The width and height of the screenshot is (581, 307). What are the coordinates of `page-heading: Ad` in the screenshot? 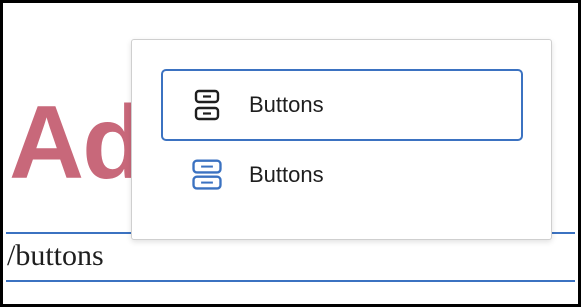 It's located at (77, 143).